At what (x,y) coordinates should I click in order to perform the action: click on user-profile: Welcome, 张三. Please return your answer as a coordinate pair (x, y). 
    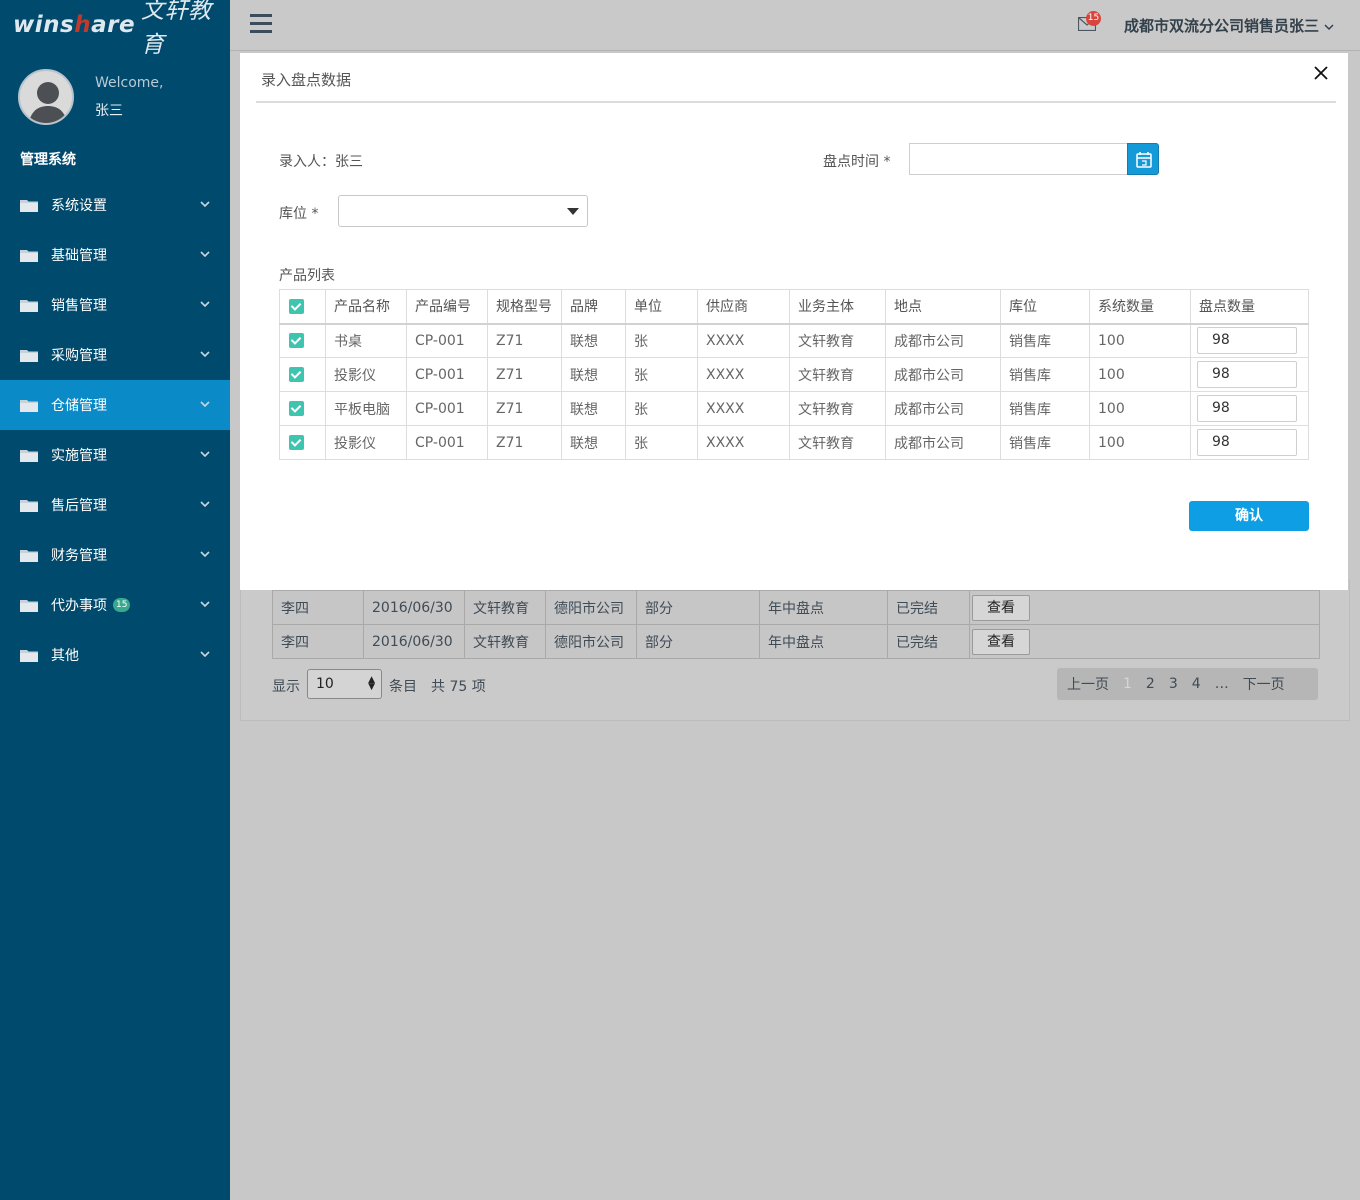
    Looking at the image, I should click on (115, 95).